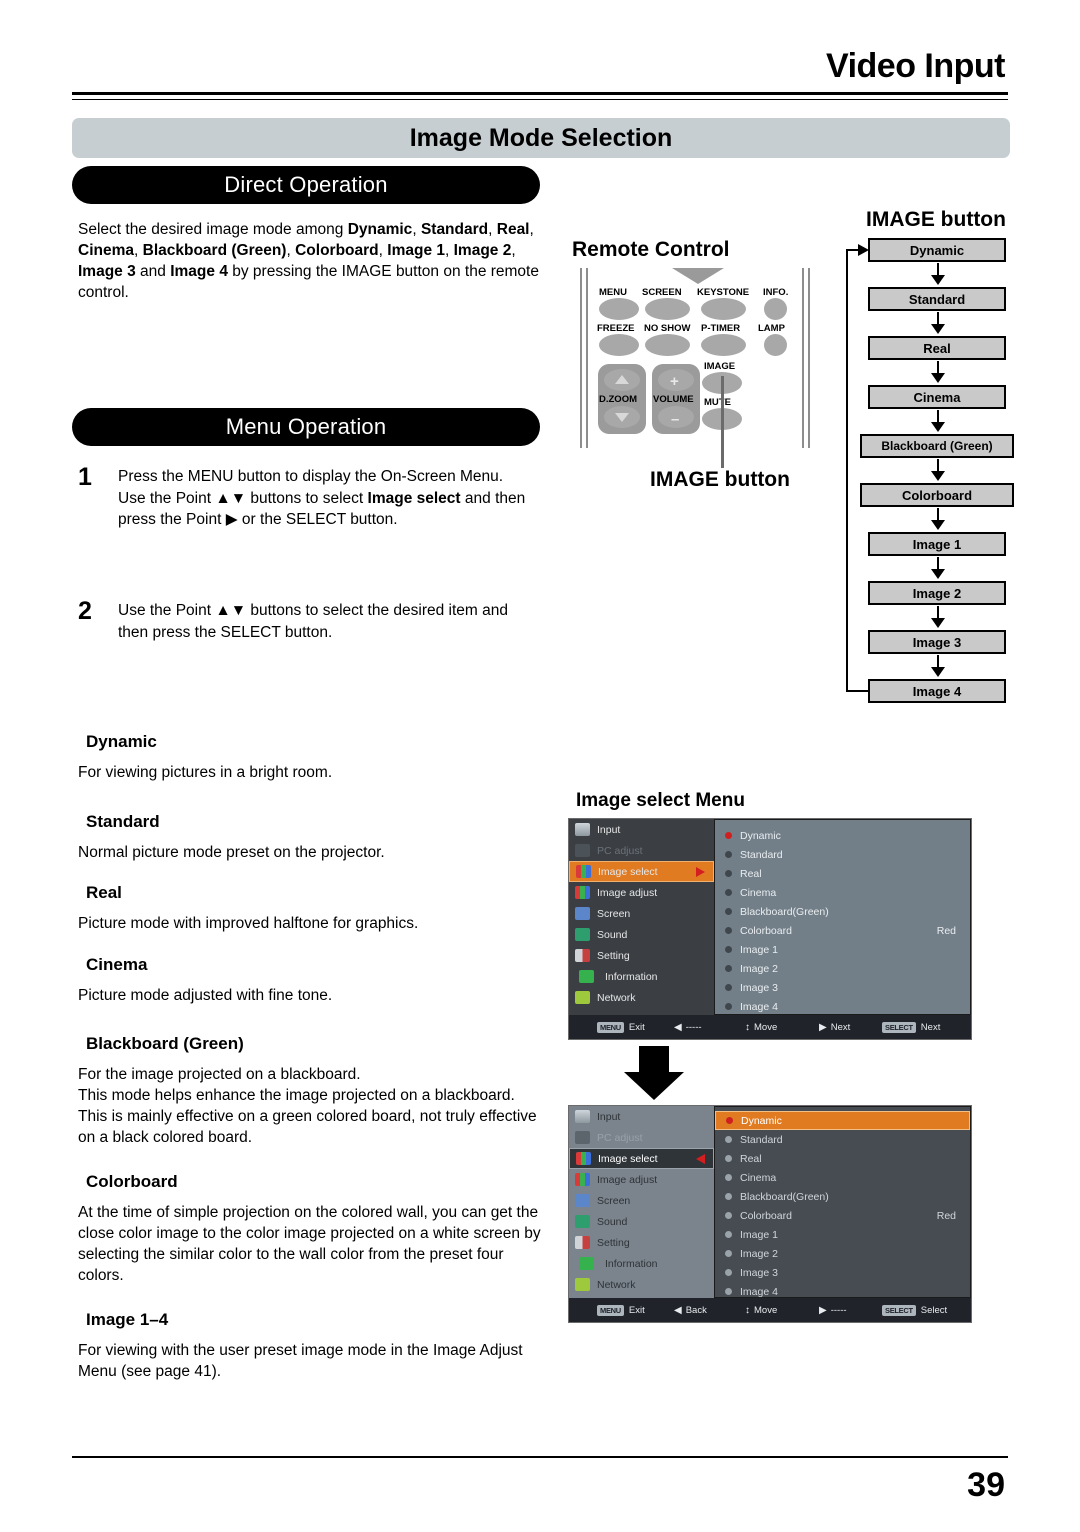  I want to click on flow-loop-arrow-head, so click(863, 250).